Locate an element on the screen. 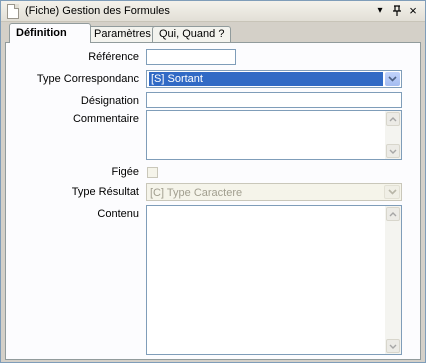 The image size is (426, 363). type-correspondance-value: [S] Sortant is located at coordinates (266, 79).